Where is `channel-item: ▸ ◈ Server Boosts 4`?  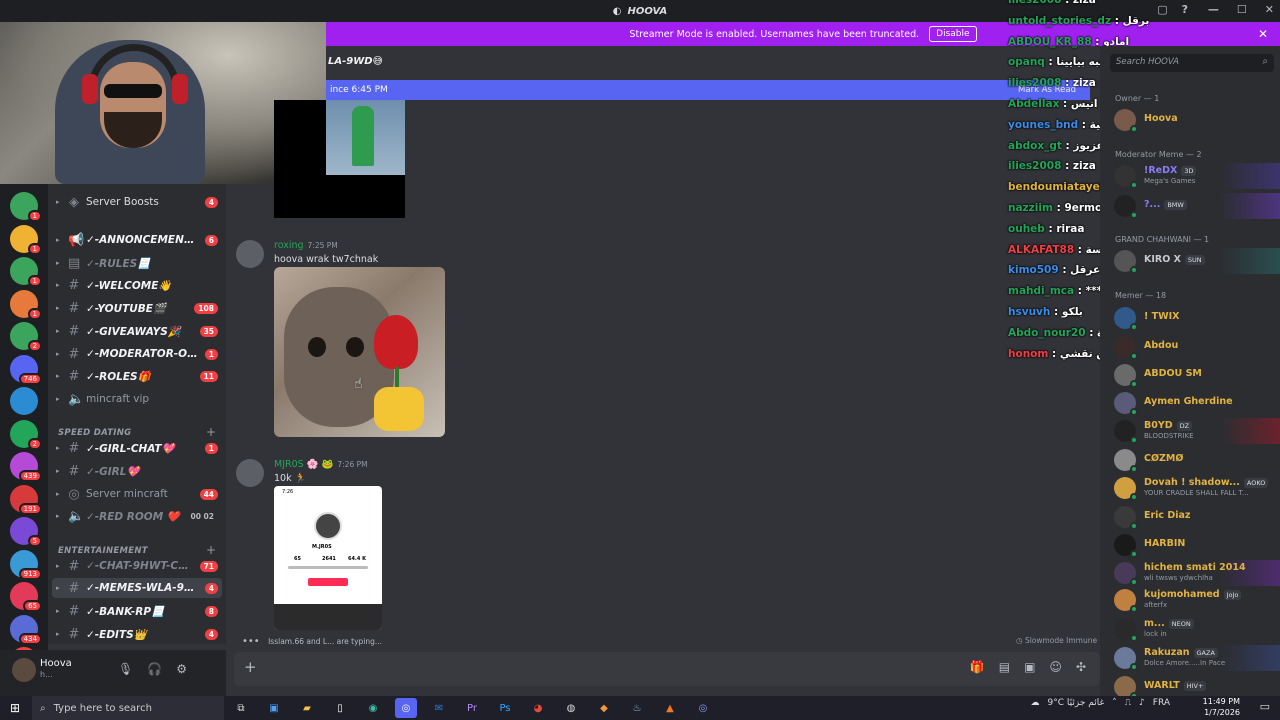 channel-item: ▸ ◈ Server Boosts 4 is located at coordinates (137, 202).